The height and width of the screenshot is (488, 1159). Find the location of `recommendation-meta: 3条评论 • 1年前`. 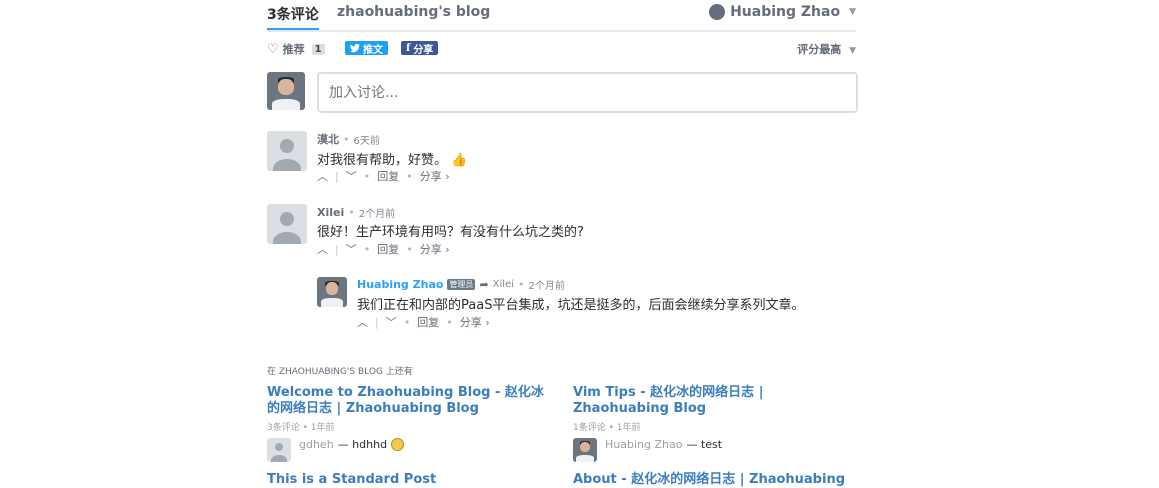

recommendation-meta: 3条评论 • 1年前 is located at coordinates (301, 428).